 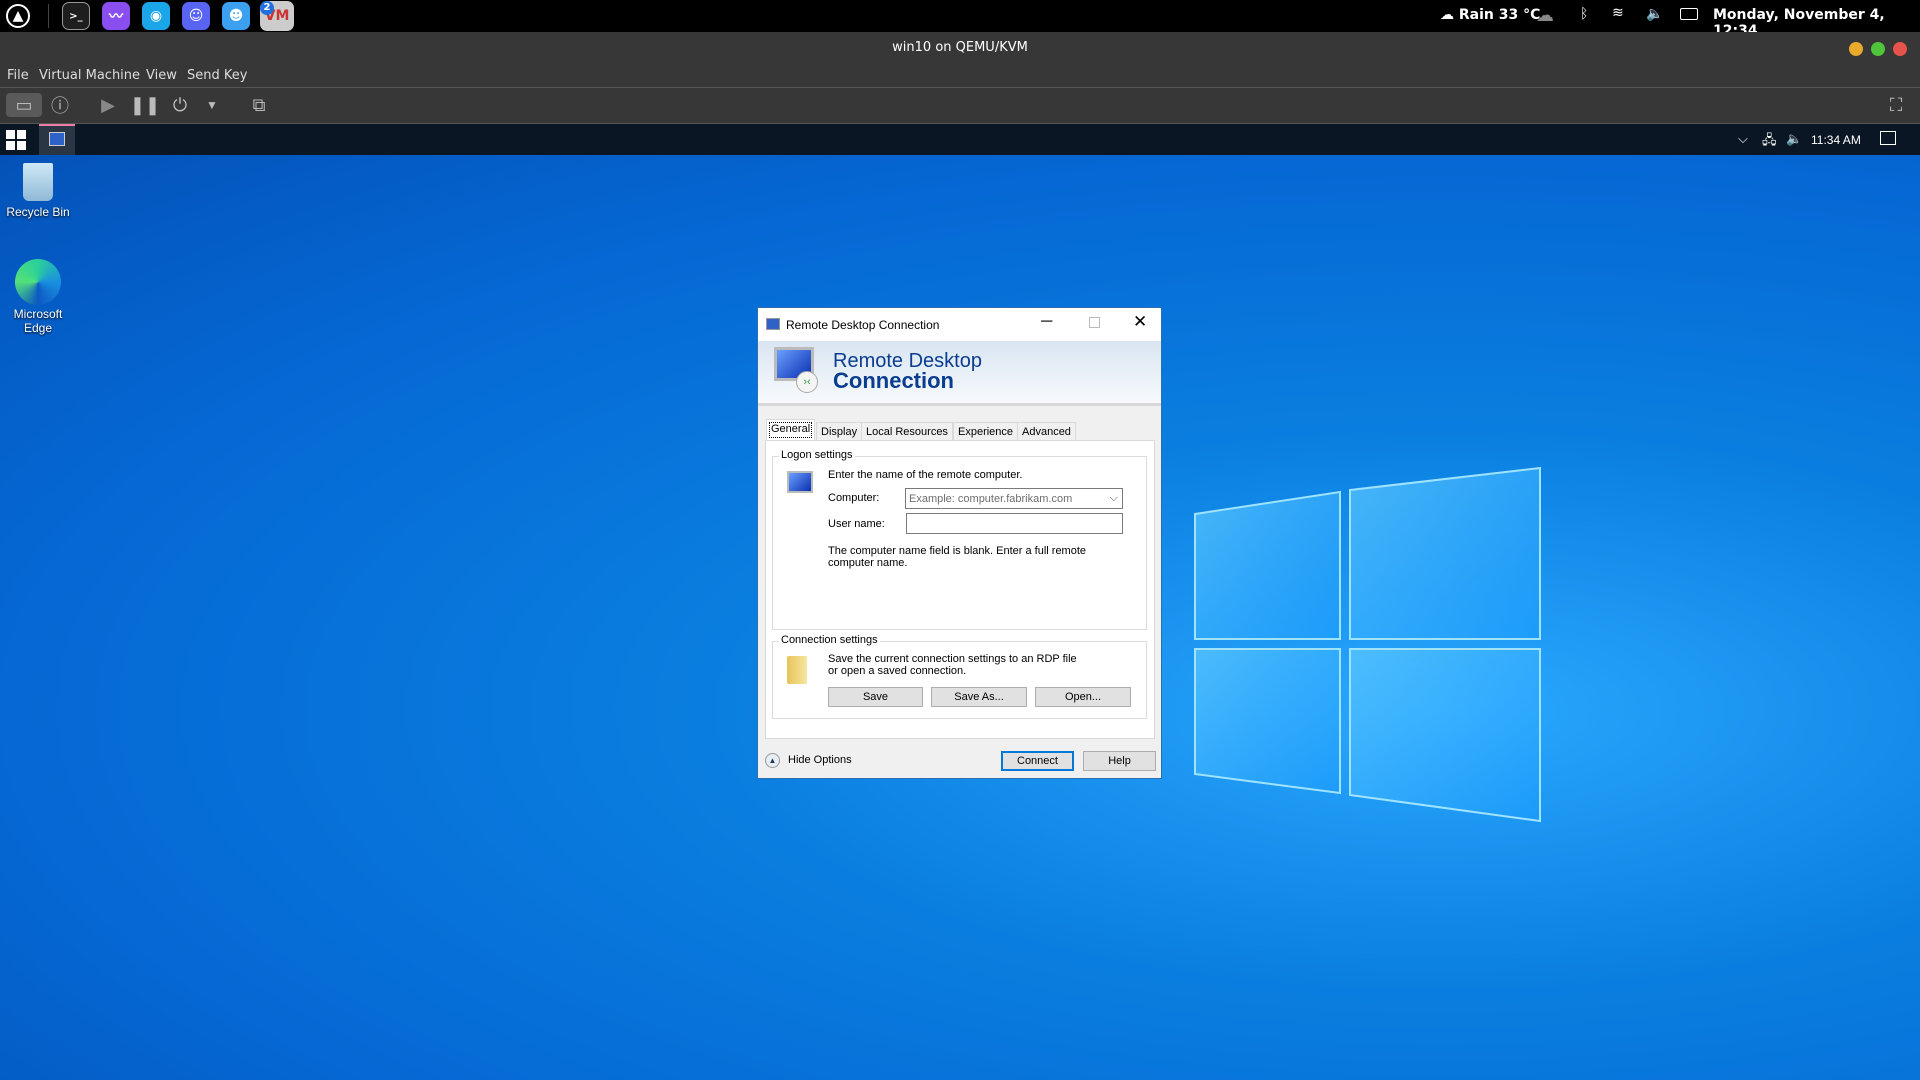 I want to click on details-button: ⓘ, so click(x=60, y=105).